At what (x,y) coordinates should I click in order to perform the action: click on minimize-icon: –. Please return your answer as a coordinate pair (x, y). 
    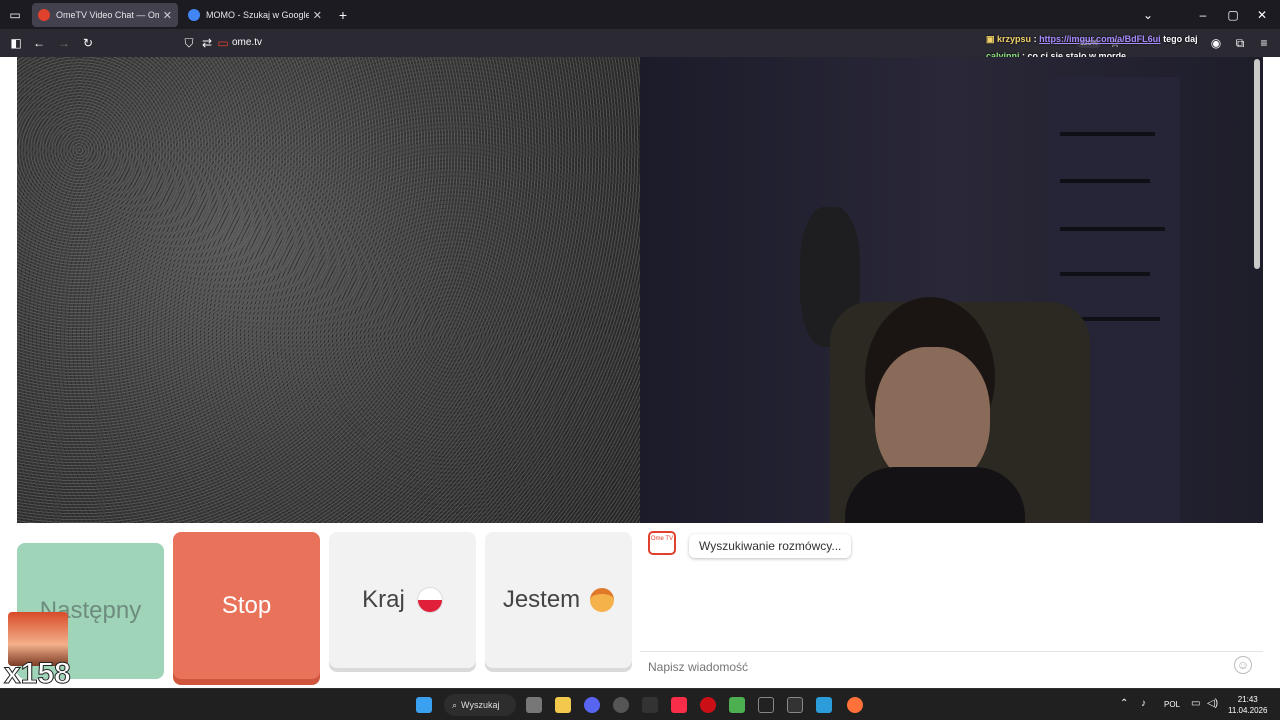
    Looking at the image, I should click on (1203, 15).